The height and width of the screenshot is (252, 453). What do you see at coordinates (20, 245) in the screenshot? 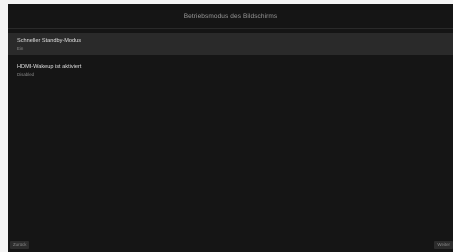
I see `back-button: Zurück` at bounding box center [20, 245].